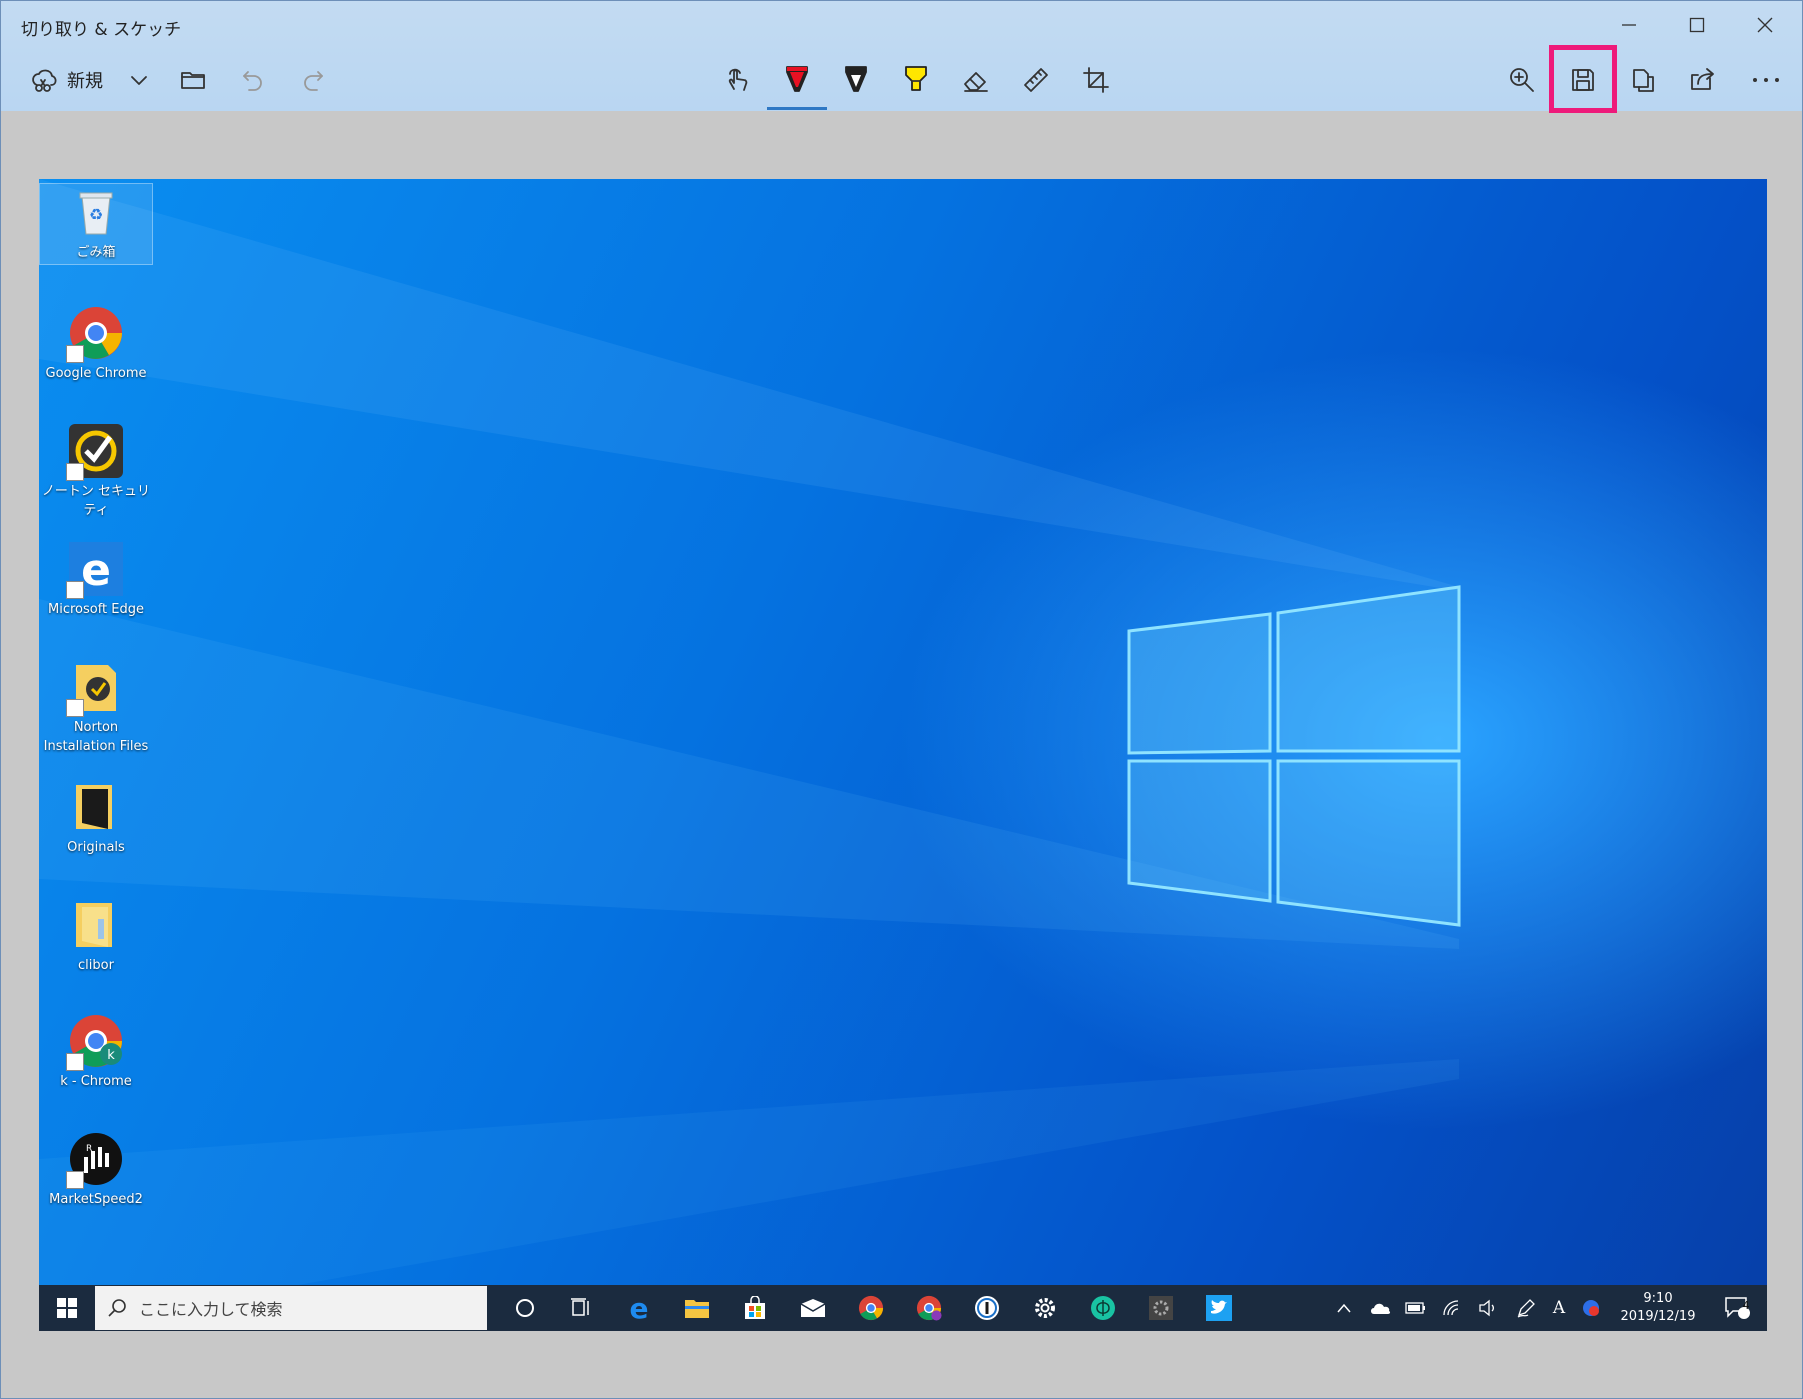 The height and width of the screenshot is (1399, 1803). I want to click on taskbar-edge: e, so click(639, 1308).